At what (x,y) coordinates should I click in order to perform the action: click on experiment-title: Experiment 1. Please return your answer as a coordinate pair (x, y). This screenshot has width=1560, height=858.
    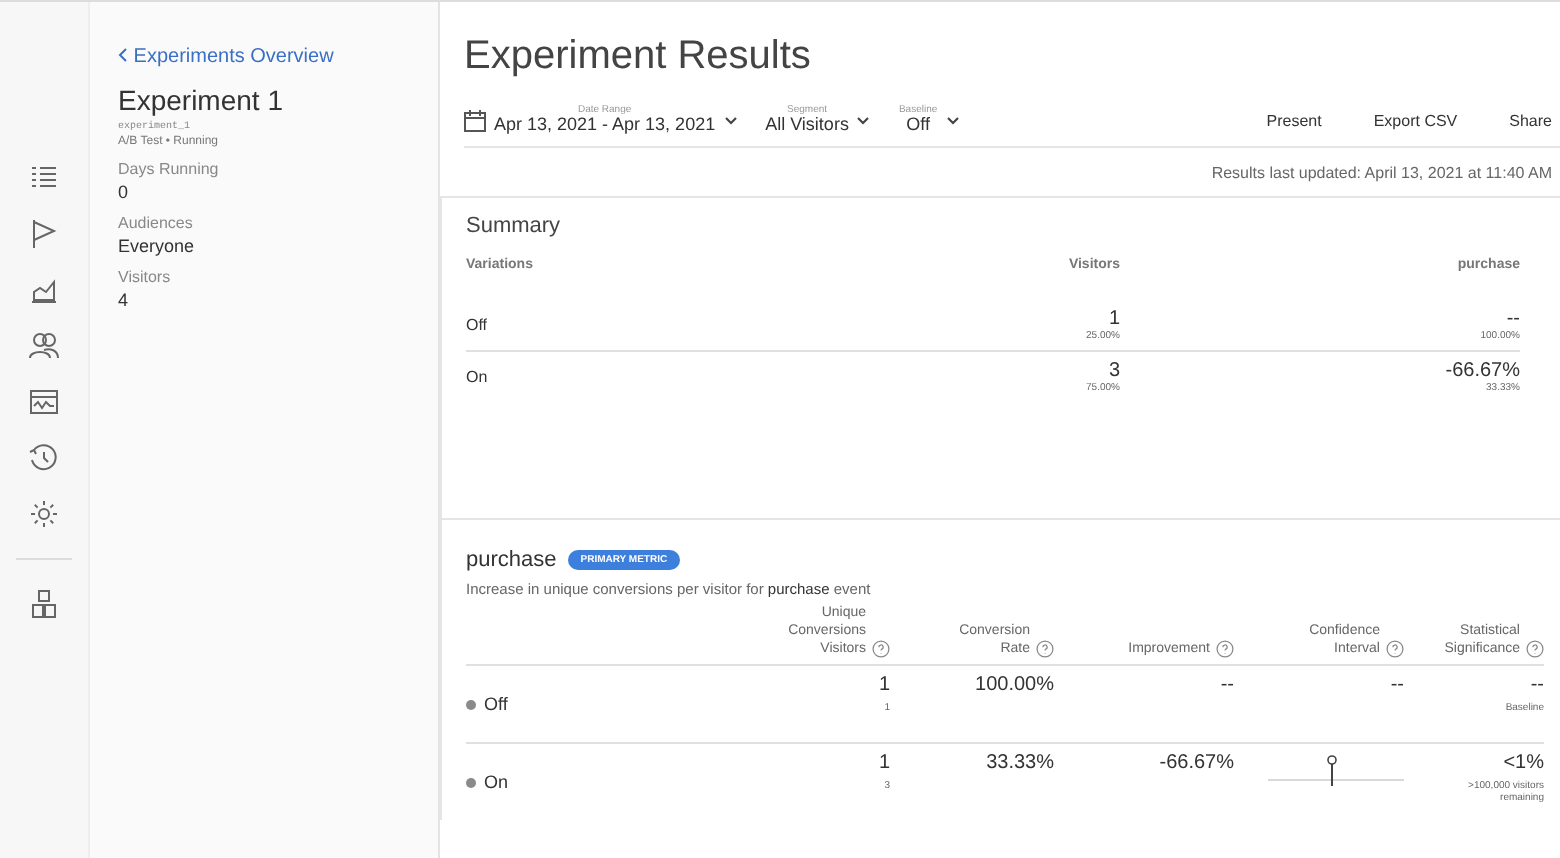
    Looking at the image, I should click on (200, 100).